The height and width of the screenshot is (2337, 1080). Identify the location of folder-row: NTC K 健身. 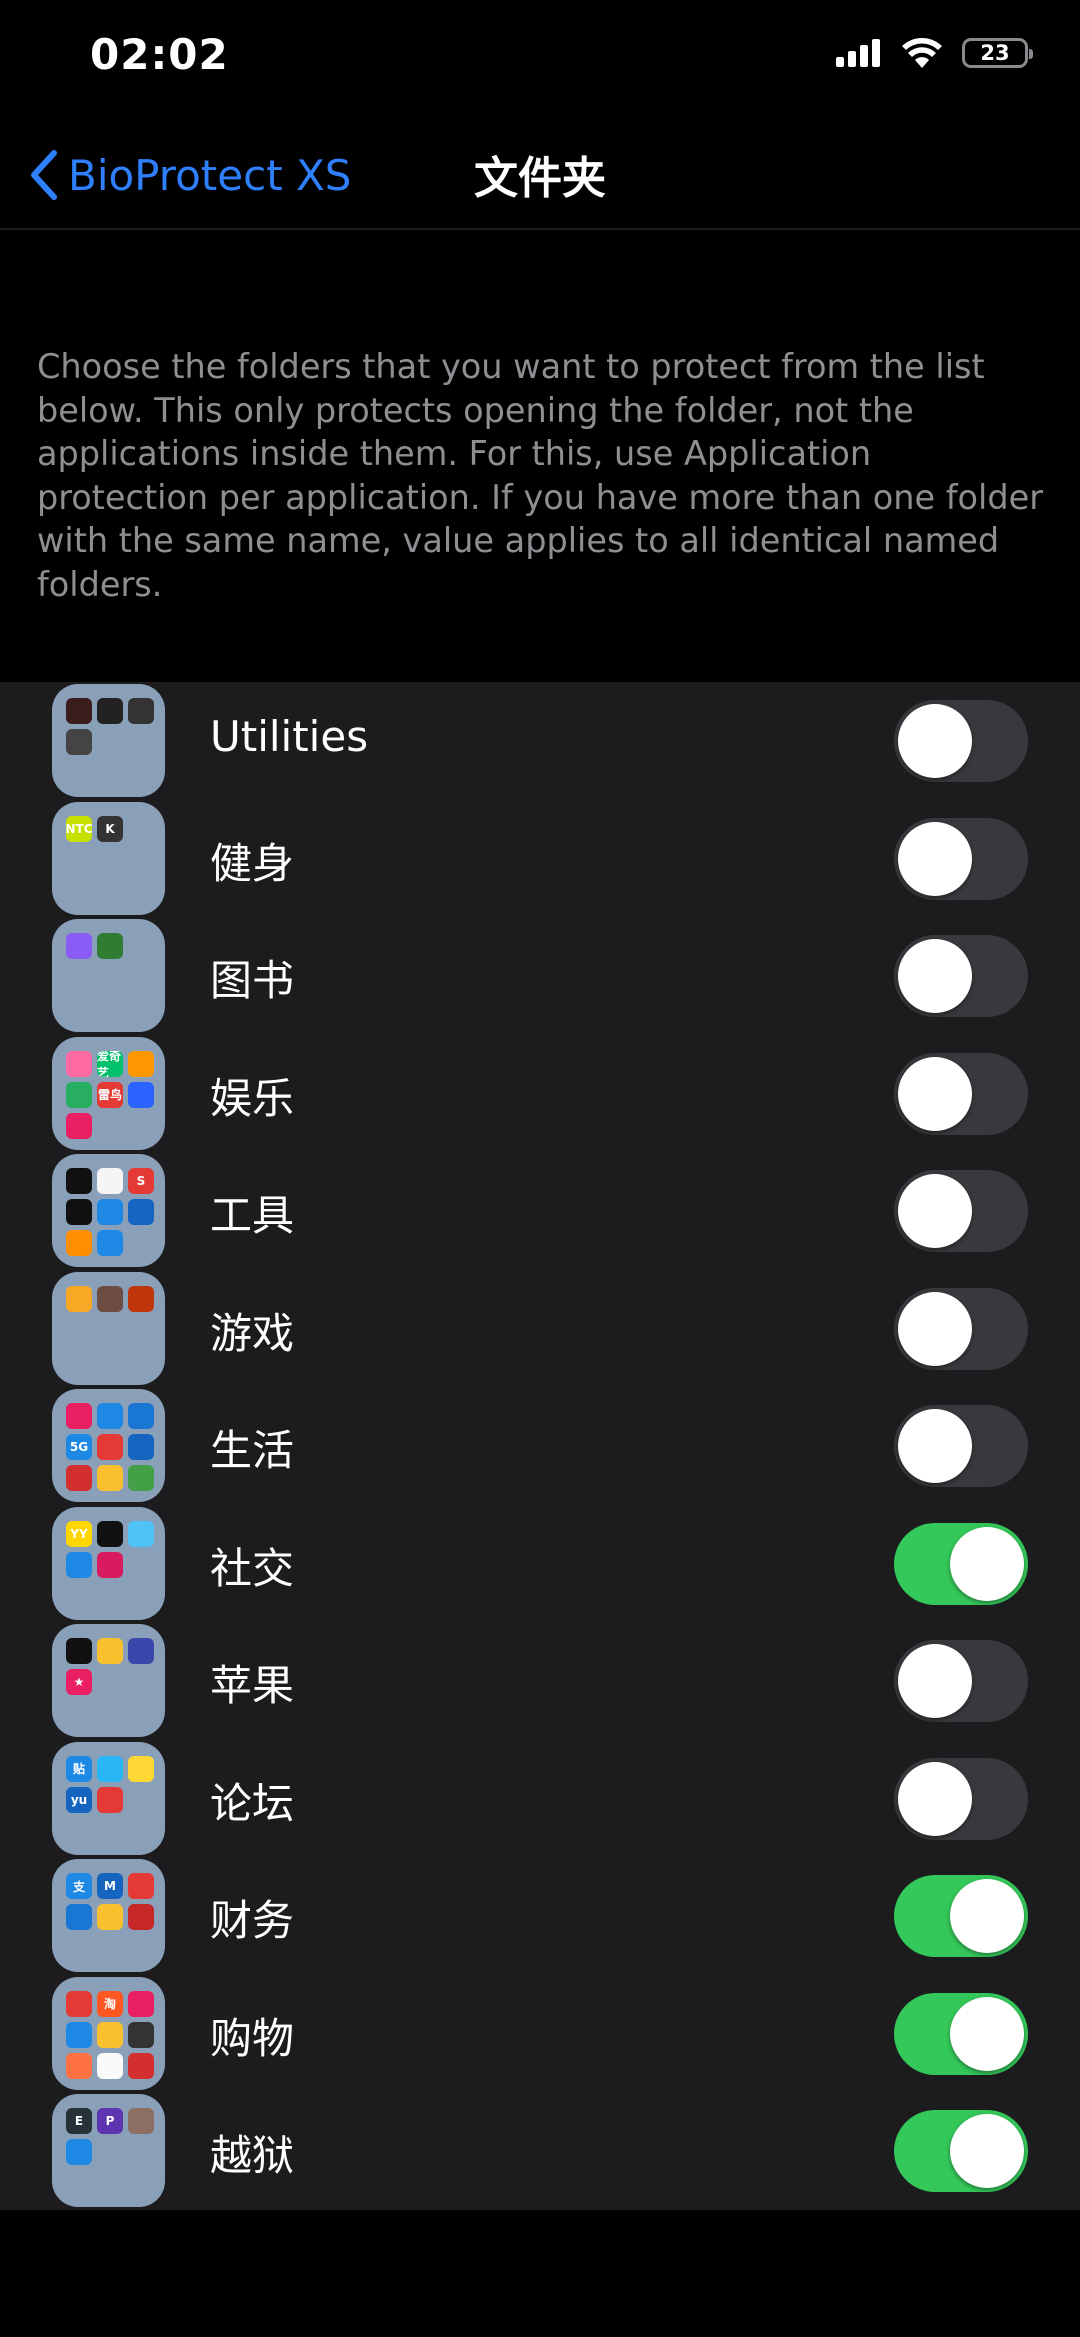
(540, 859).